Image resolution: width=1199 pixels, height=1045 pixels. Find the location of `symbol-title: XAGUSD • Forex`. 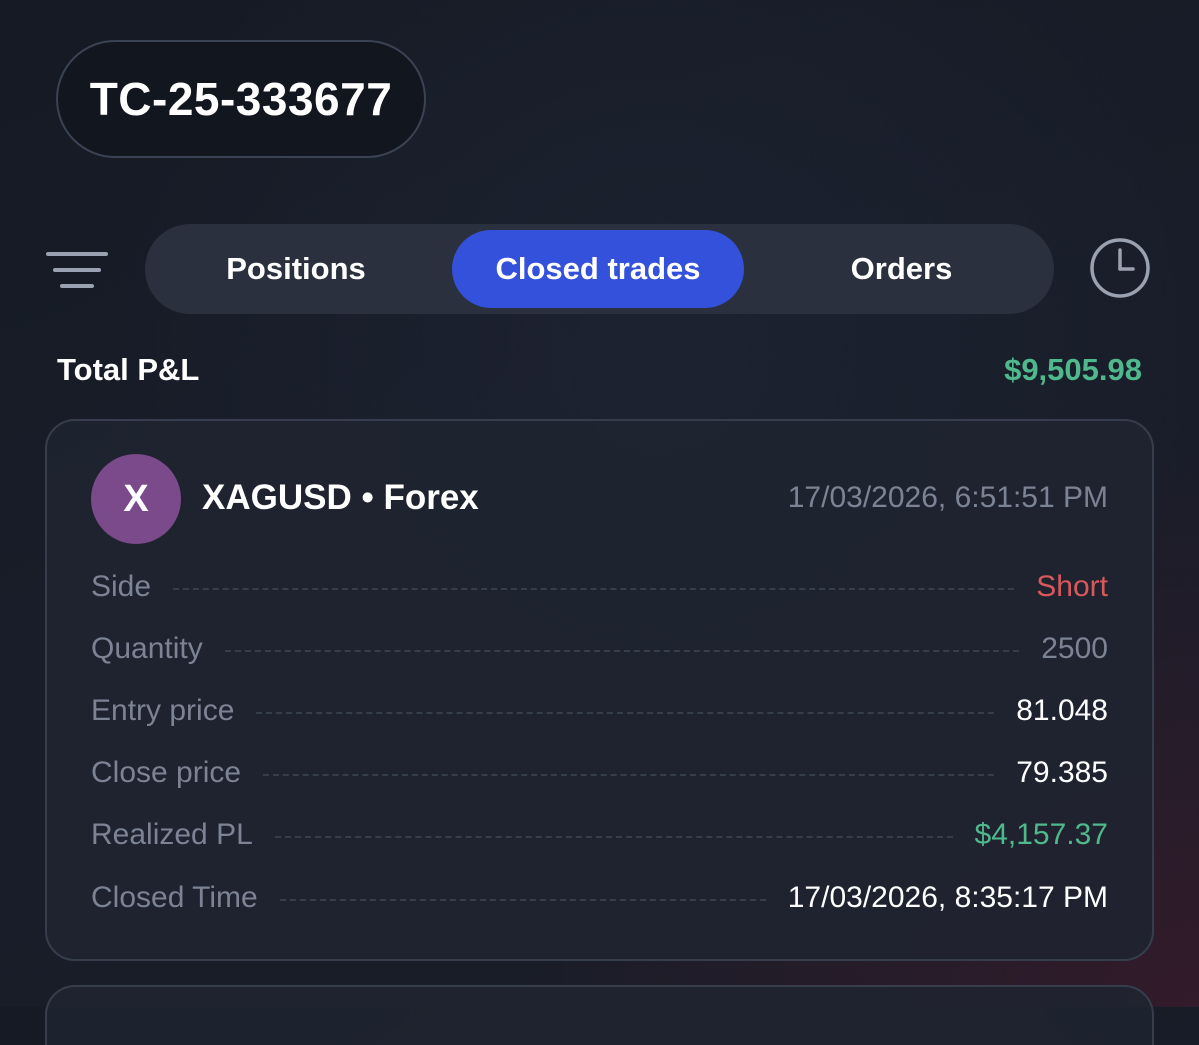

symbol-title: XAGUSD • Forex is located at coordinates (340, 497).